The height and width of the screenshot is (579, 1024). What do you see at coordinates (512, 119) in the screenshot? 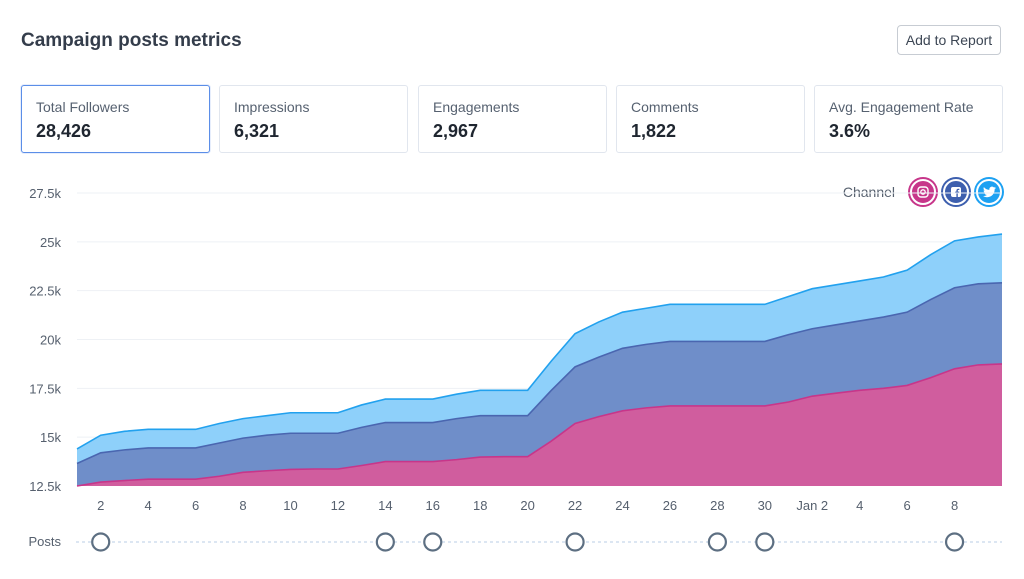
I see `metric-card-engagements: Engagements 2,967` at bounding box center [512, 119].